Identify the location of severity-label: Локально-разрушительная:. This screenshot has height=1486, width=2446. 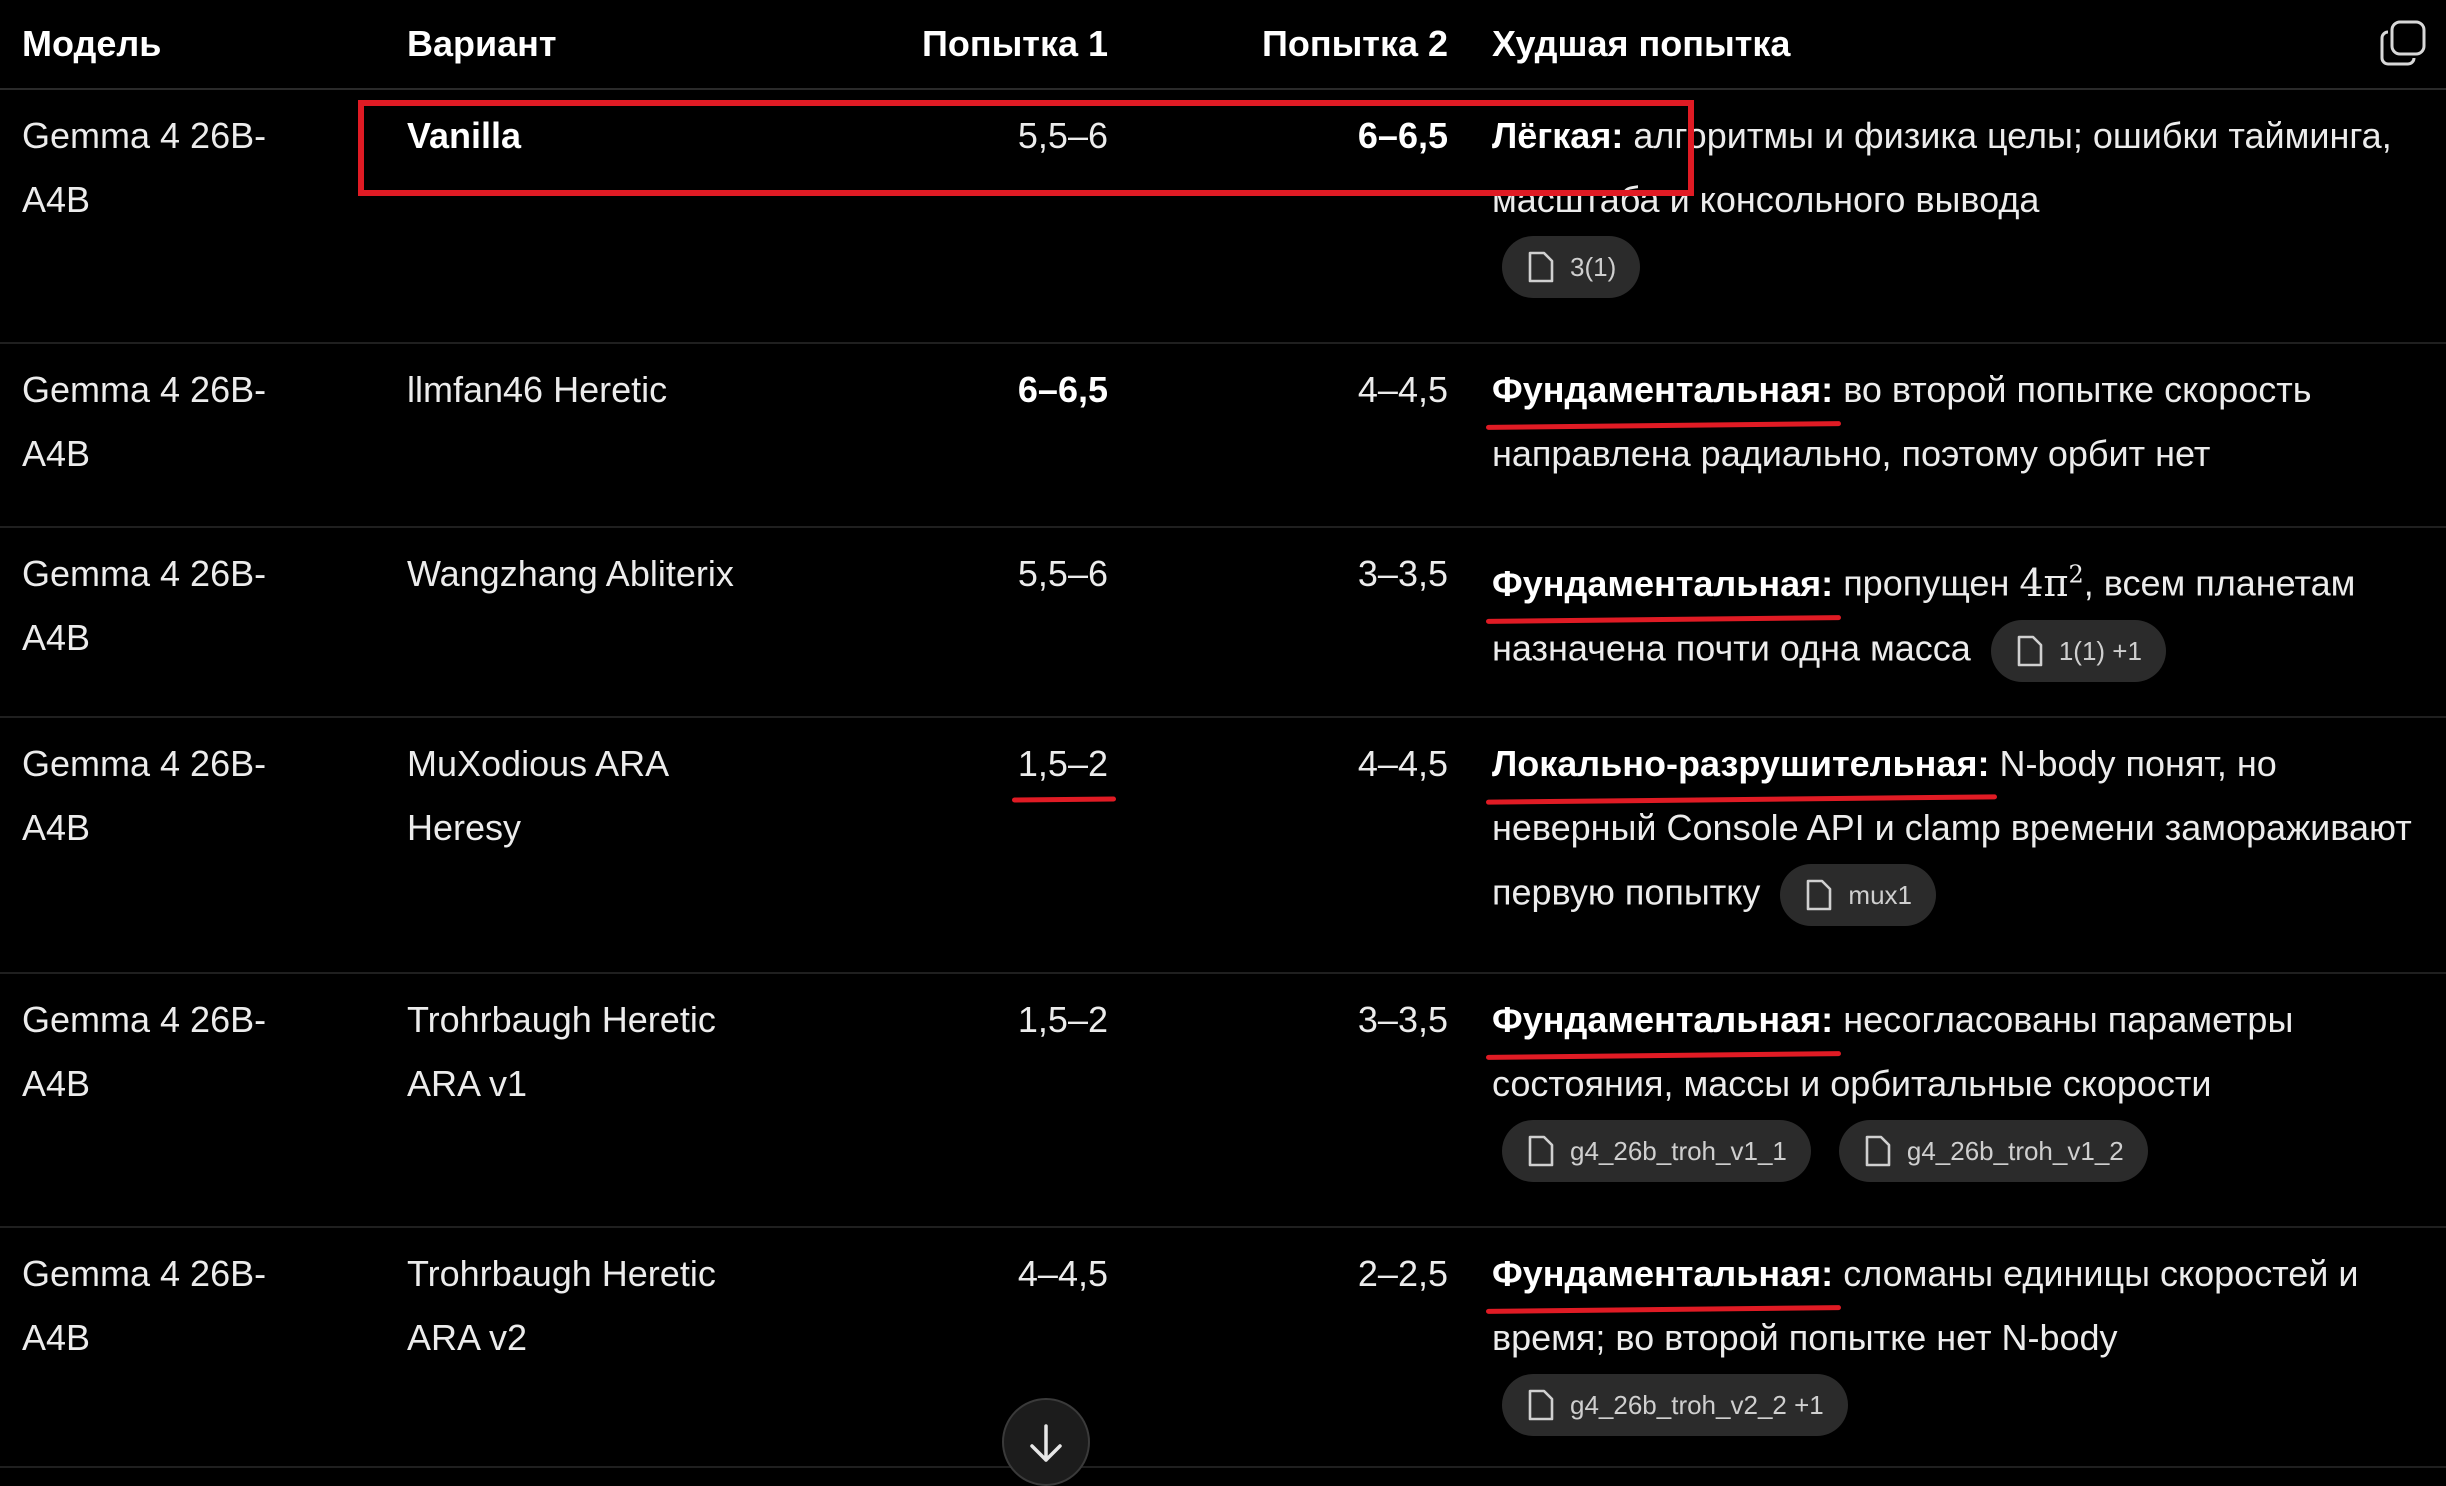
(1740, 764).